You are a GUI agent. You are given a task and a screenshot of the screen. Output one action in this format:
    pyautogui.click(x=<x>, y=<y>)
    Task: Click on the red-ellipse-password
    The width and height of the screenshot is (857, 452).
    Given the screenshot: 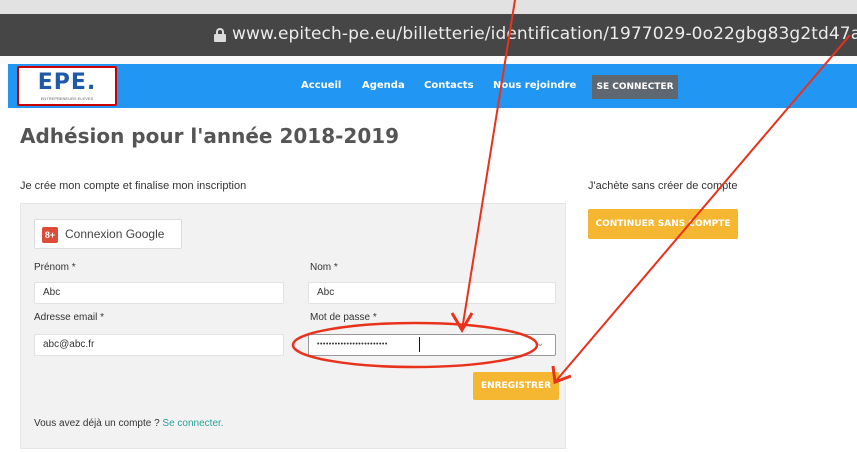 What is the action you would take?
    pyautogui.click(x=415, y=345)
    